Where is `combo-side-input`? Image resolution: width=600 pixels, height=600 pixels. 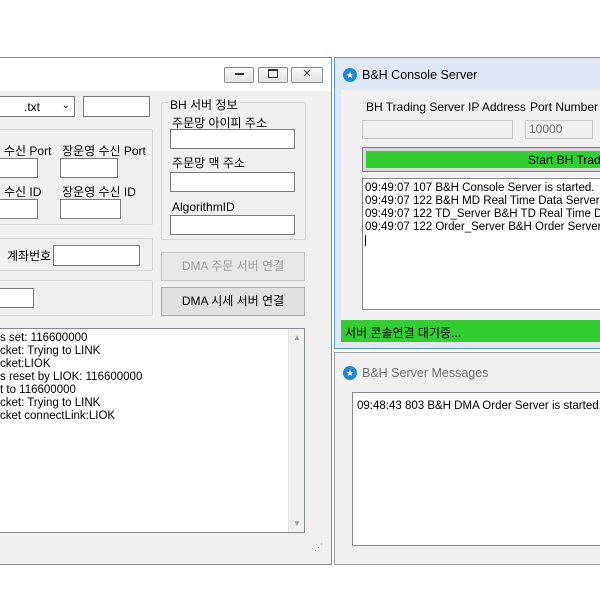 combo-side-input is located at coordinates (116, 106).